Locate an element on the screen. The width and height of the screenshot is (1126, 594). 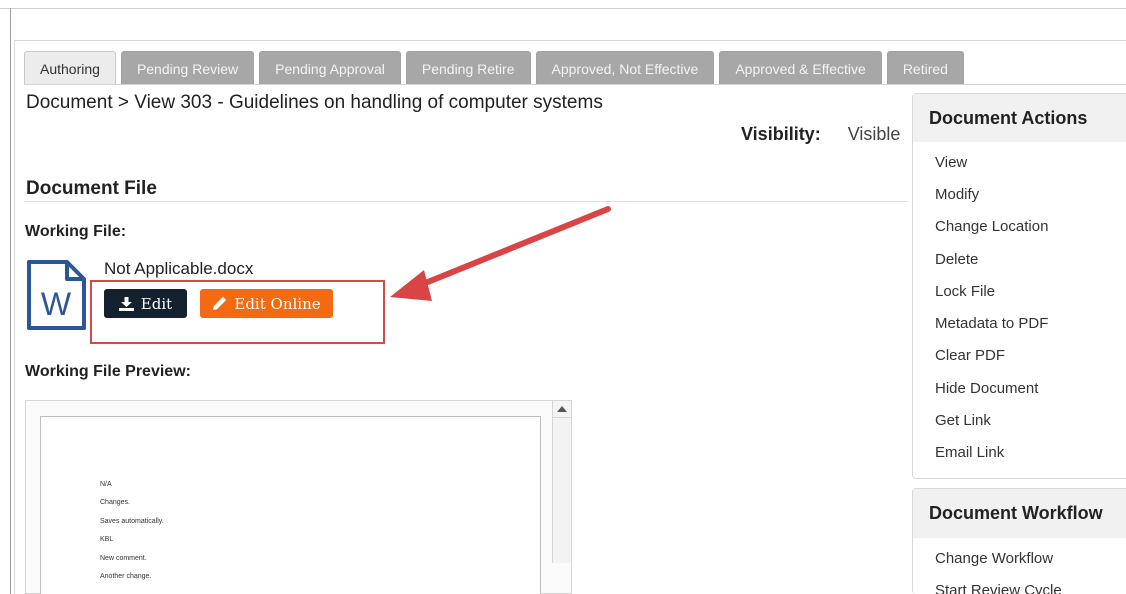
tab-authoring: Authoring is located at coordinates (70, 68).